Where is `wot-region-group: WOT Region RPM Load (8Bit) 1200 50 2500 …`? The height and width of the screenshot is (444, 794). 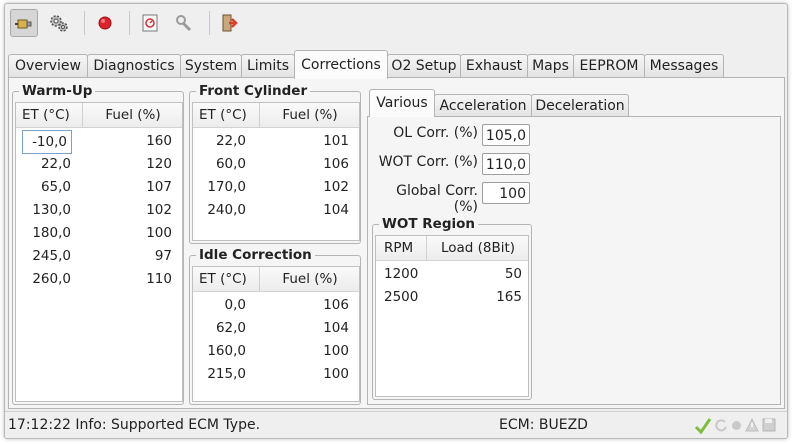
wot-region-group: WOT Region RPM Load (8Bit) 1200 50 2500 … is located at coordinates (452, 308).